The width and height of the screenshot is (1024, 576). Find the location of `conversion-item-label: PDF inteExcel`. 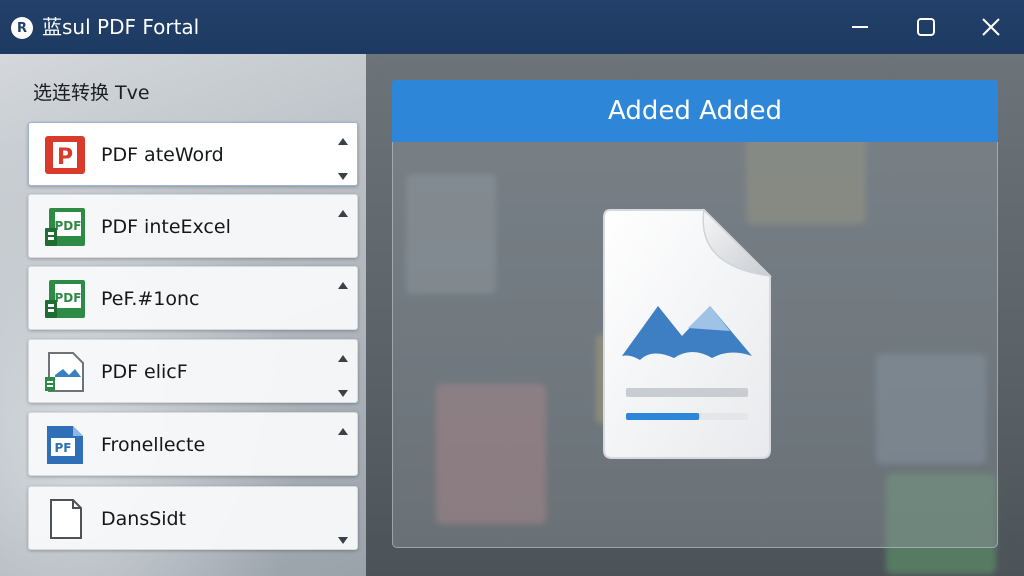

conversion-item-label: PDF inteExcel is located at coordinates (166, 227).